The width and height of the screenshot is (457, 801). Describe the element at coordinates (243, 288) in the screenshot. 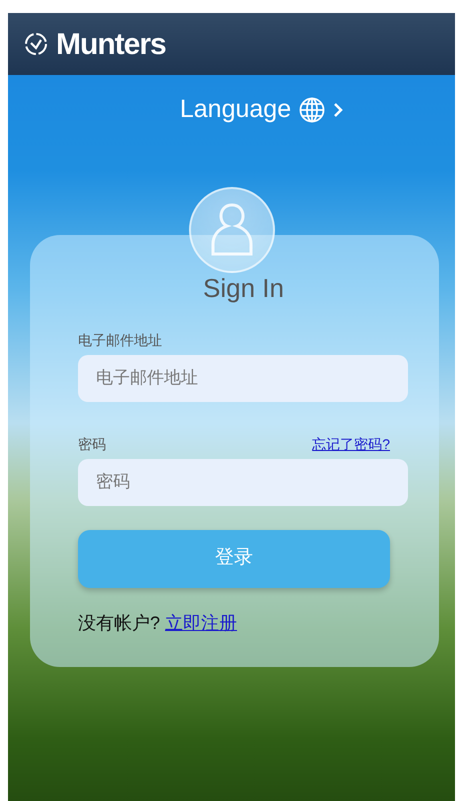

I see `sign-in-title: Sign In` at that location.